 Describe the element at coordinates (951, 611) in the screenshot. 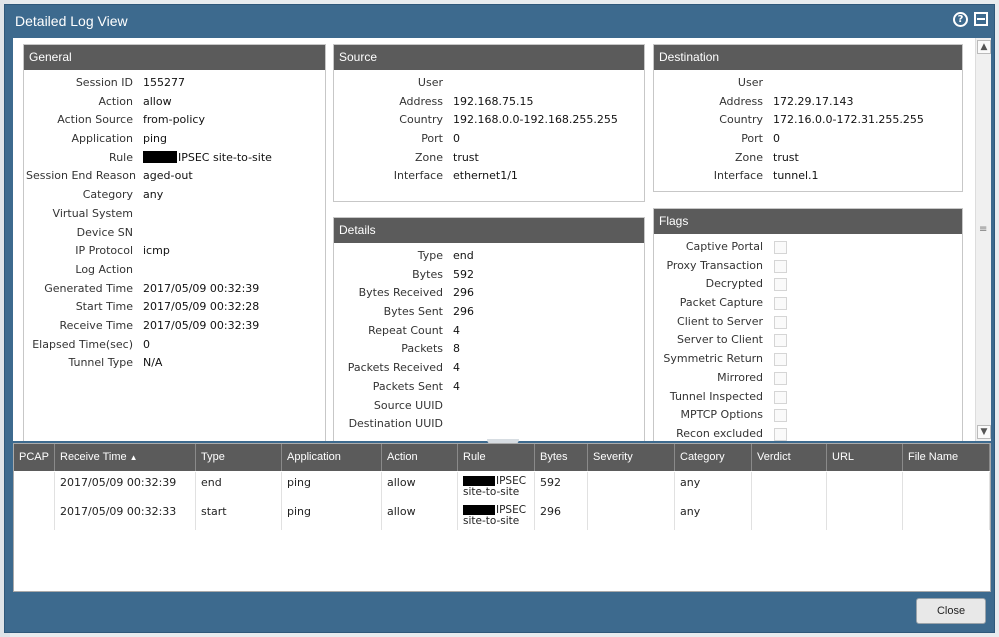

I see `close-button: Close` at that location.